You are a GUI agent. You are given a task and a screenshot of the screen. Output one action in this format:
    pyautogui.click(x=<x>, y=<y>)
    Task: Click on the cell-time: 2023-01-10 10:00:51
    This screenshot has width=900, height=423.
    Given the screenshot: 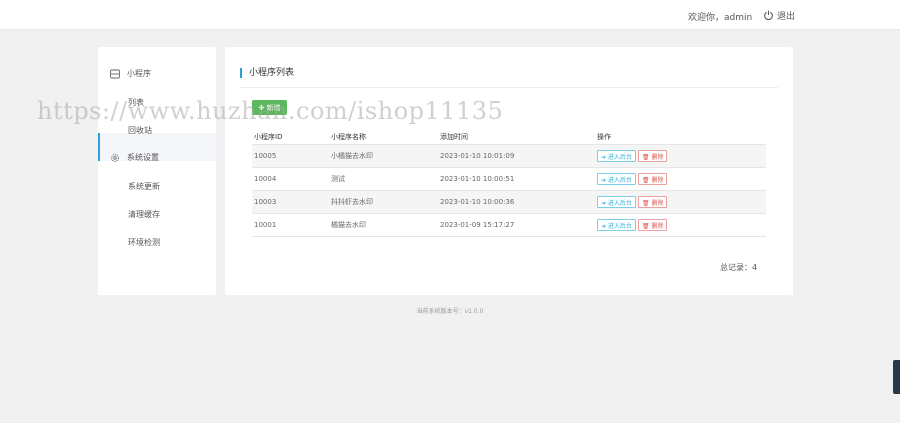 What is the action you would take?
    pyautogui.click(x=477, y=179)
    